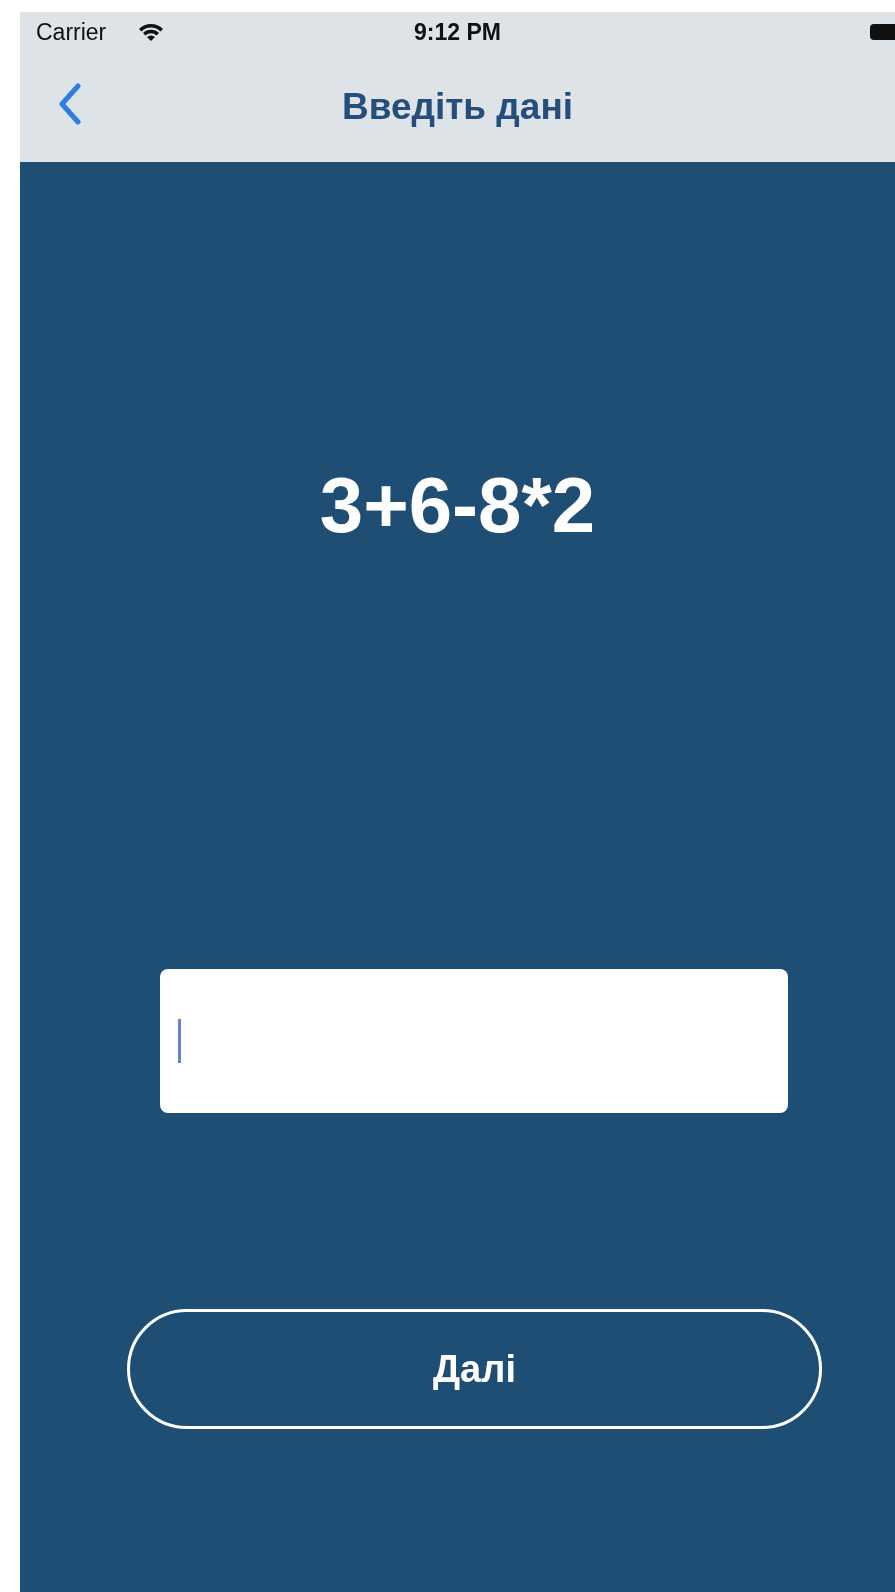 This screenshot has height=1592, width=895. I want to click on carrier-label: Carrier, so click(71, 32).